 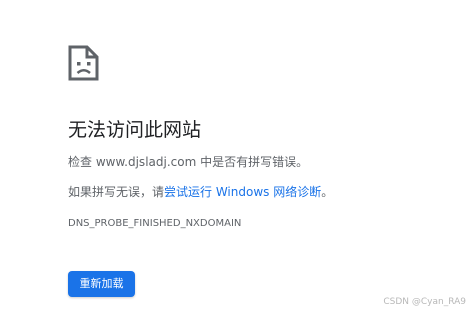 What do you see at coordinates (252, 162) in the screenshot?
I see `check-suffix: 中是否有拼写错误。` at bounding box center [252, 162].